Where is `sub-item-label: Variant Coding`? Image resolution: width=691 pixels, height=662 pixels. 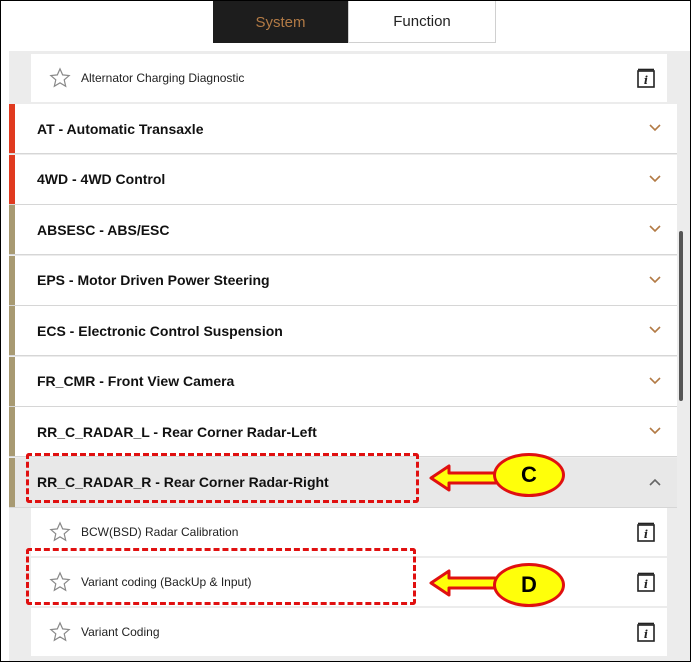 sub-item-label: Variant Coding is located at coordinates (120, 632).